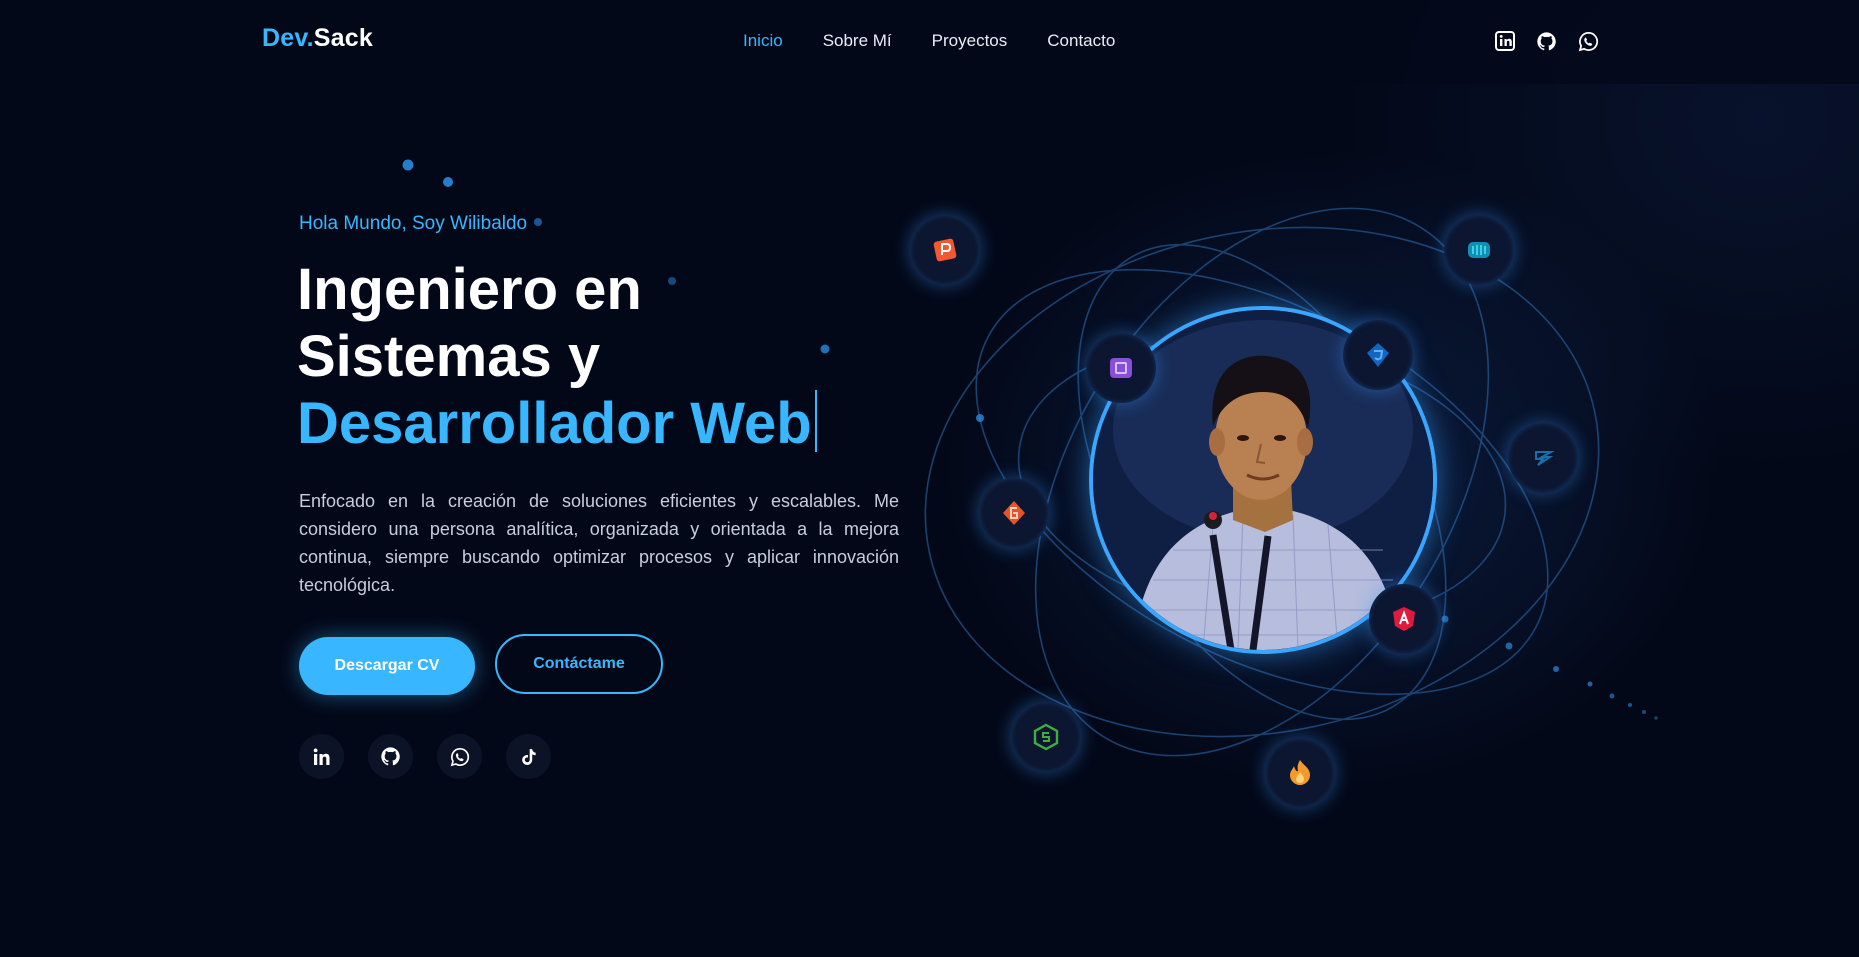  I want to click on codeigniter-icon, so click(1014, 513).